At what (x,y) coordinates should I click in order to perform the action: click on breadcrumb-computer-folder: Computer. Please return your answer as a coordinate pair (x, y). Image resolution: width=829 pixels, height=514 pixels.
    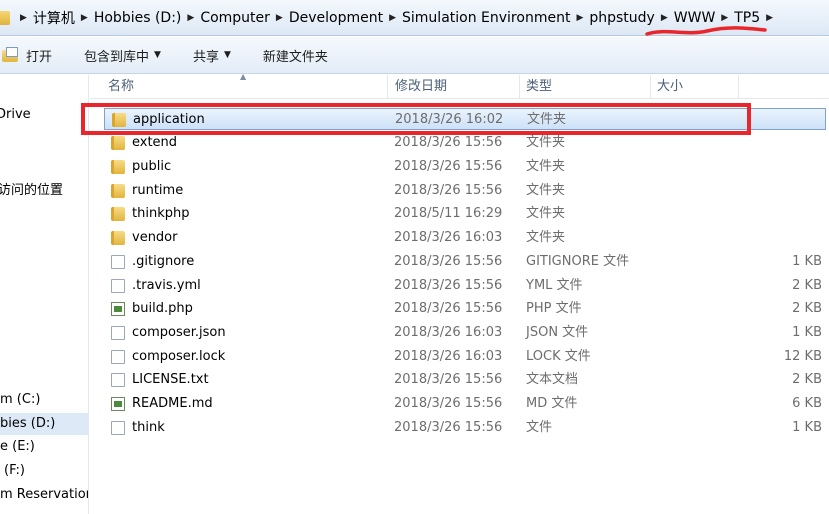
    Looking at the image, I should click on (235, 18).